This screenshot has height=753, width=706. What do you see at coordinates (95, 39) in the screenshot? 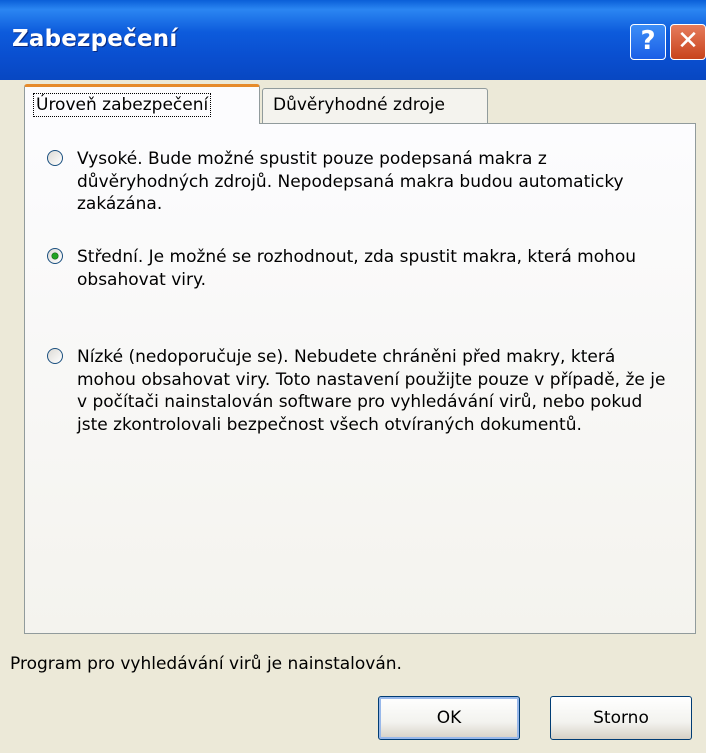
I see `window-title: Zabezpečení` at bounding box center [95, 39].